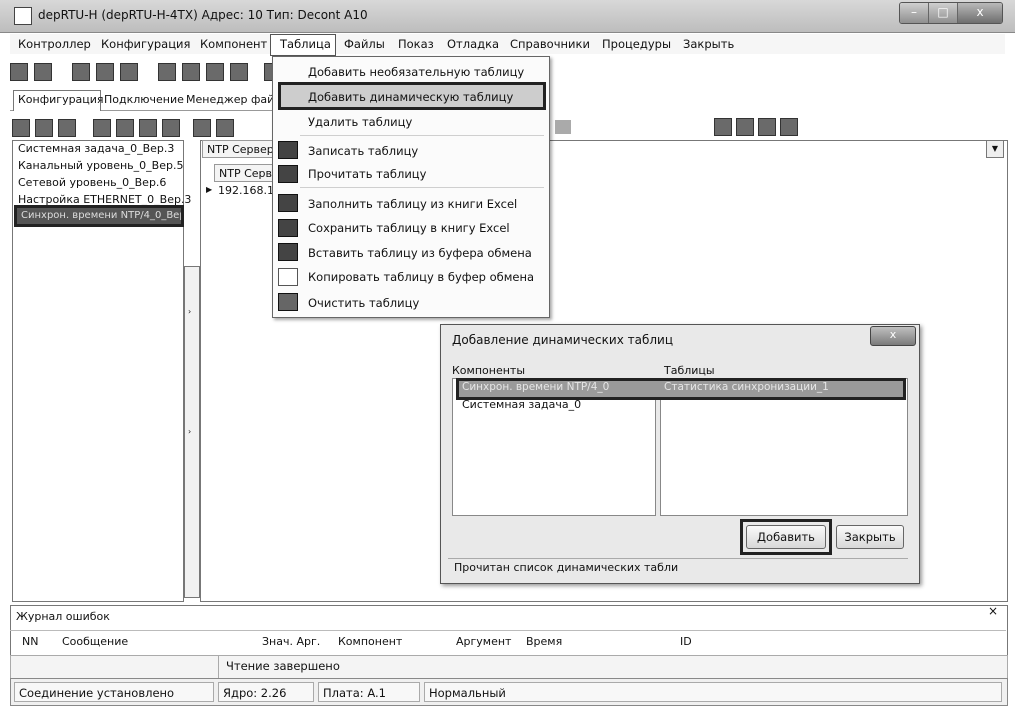  Describe the element at coordinates (943, 13) in the screenshot. I see `maximize-button: □` at that location.